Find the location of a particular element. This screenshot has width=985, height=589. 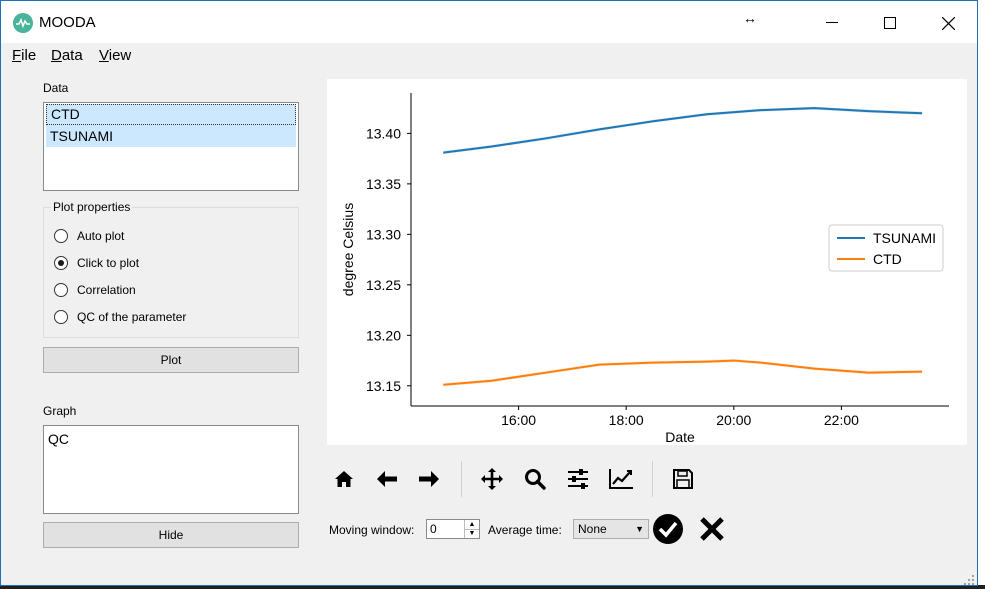

resize-grip-icon is located at coordinates (969, 579).